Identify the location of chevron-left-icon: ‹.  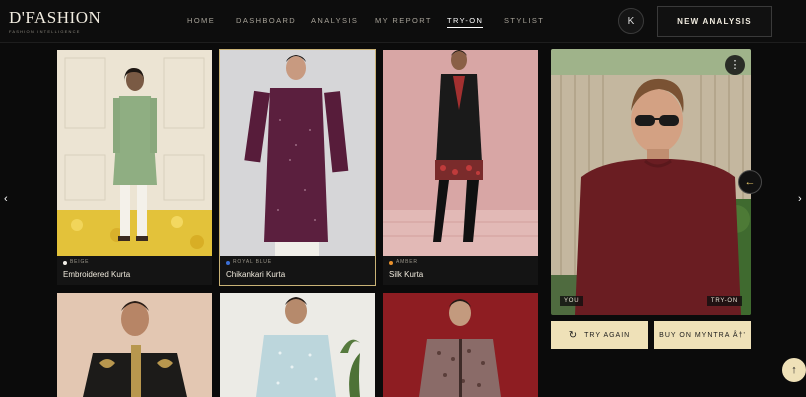
(6, 199).